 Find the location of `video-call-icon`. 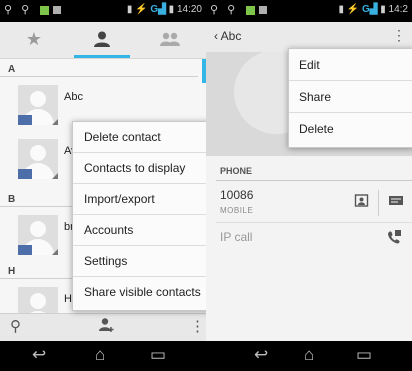

video-call-icon is located at coordinates (362, 203).